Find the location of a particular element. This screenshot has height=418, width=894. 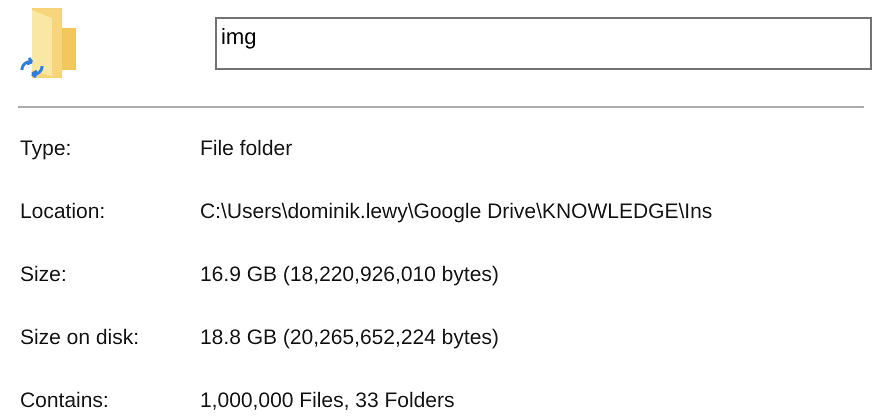

property-value: 16.9 GB (18,220,926,010 bytes) is located at coordinates (349, 275).